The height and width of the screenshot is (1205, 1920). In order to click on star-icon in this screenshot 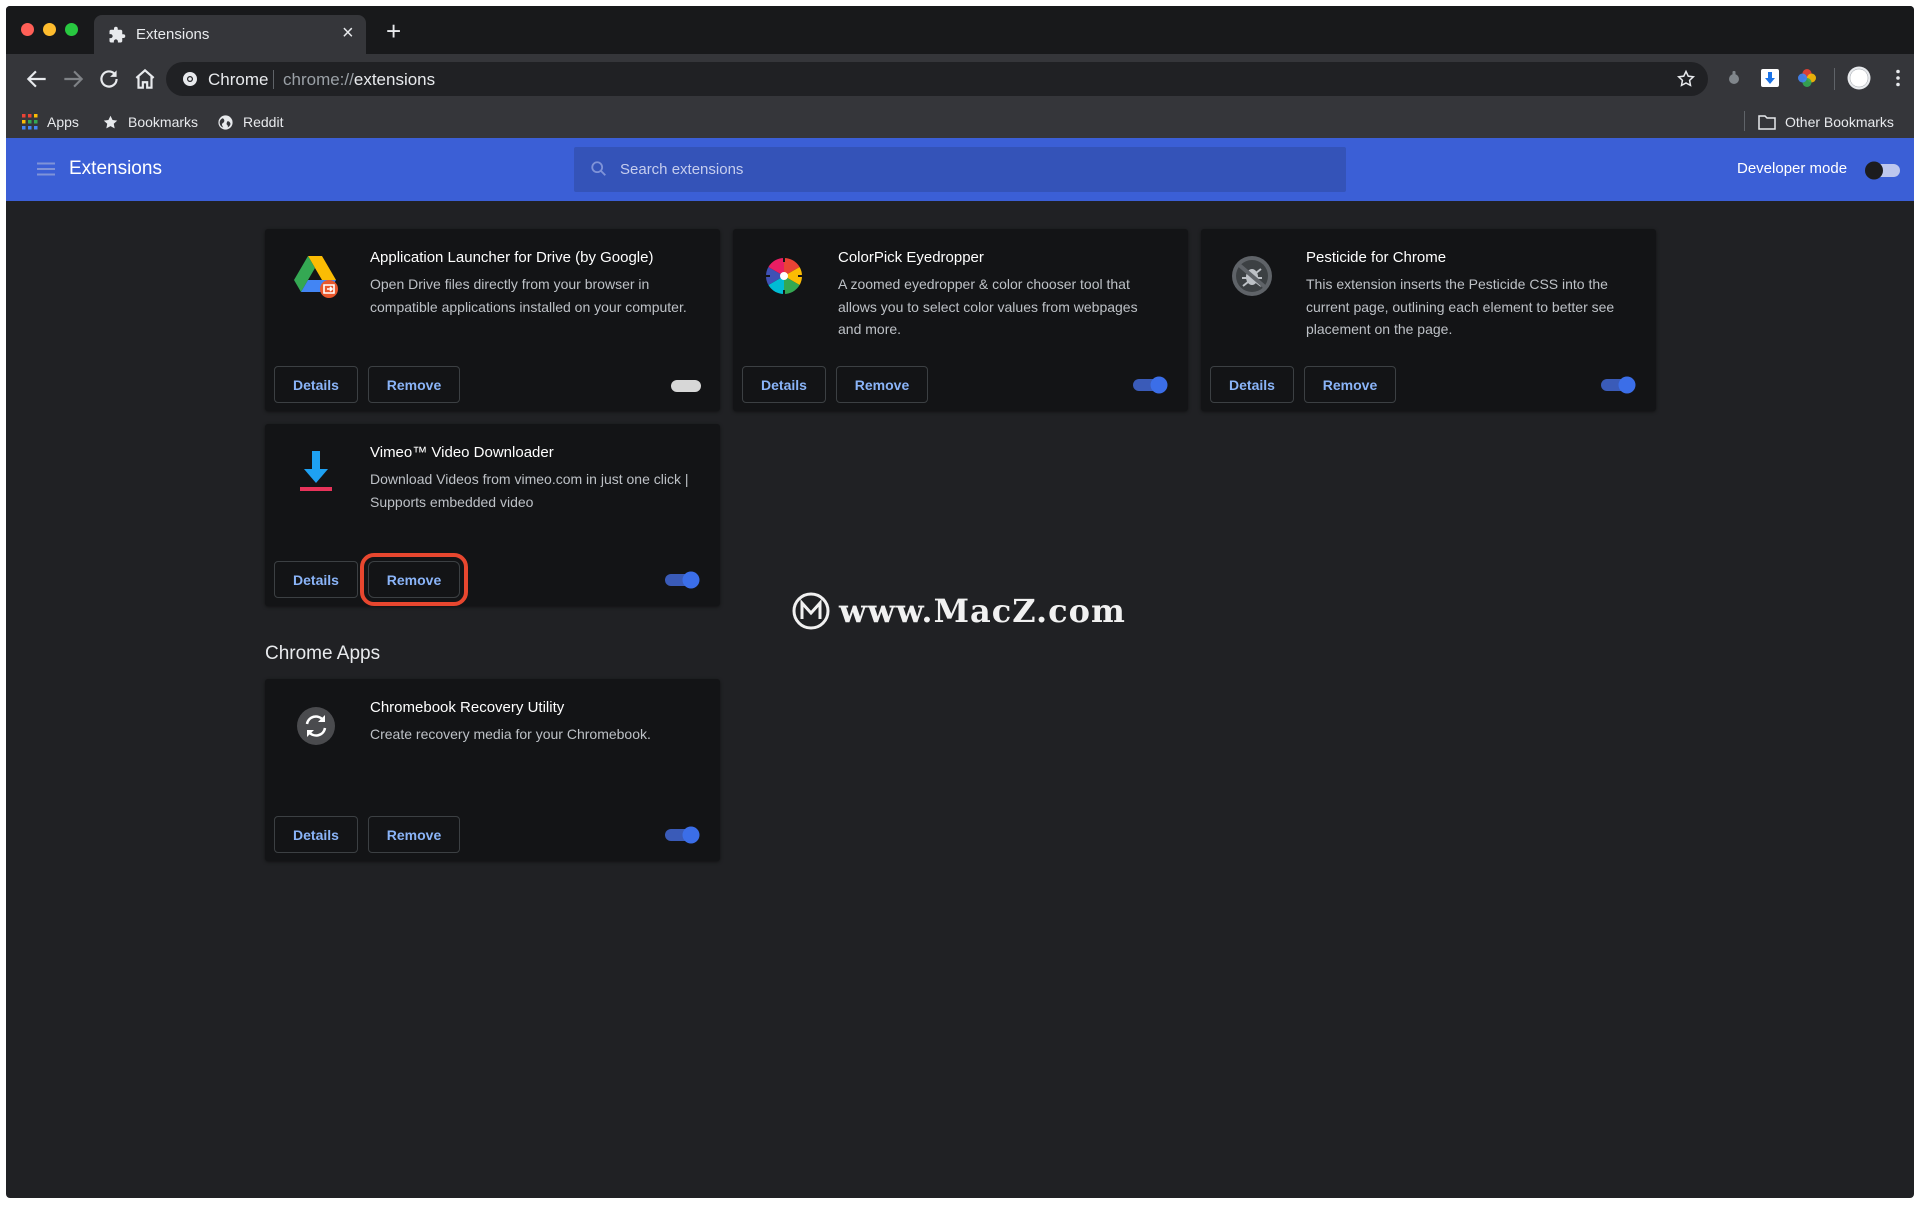, I will do `click(110, 121)`.